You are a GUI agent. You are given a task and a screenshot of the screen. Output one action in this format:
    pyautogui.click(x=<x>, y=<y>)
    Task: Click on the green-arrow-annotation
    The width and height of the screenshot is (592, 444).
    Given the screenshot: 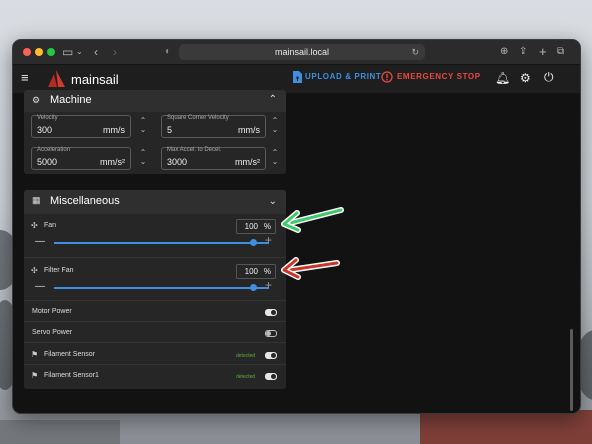 What is the action you would take?
    pyautogui.click(x=312, y=220)
    